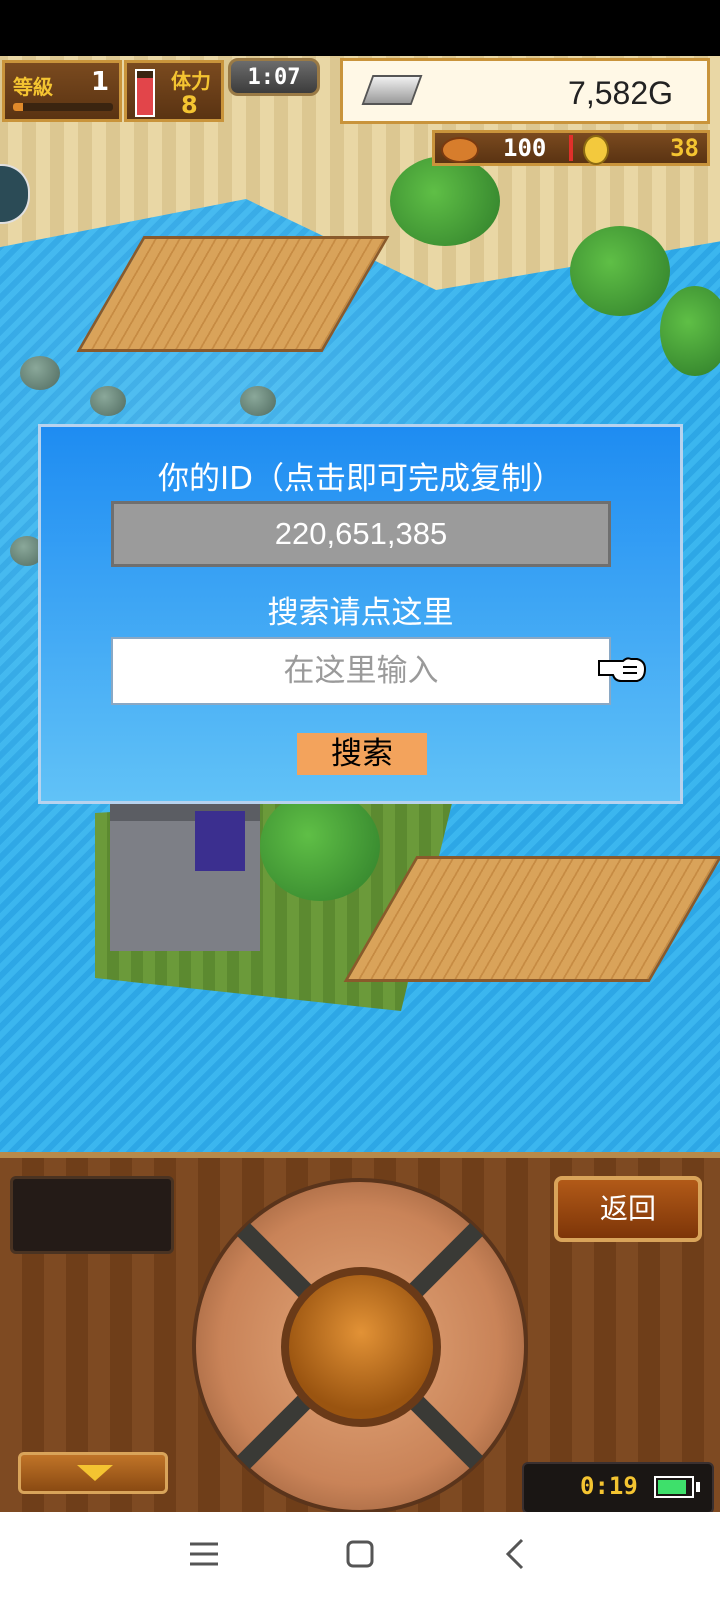 Image resolution: width=720 pixels, height=1600 pixels. I want to click on home-icon, so click(360, 1554).